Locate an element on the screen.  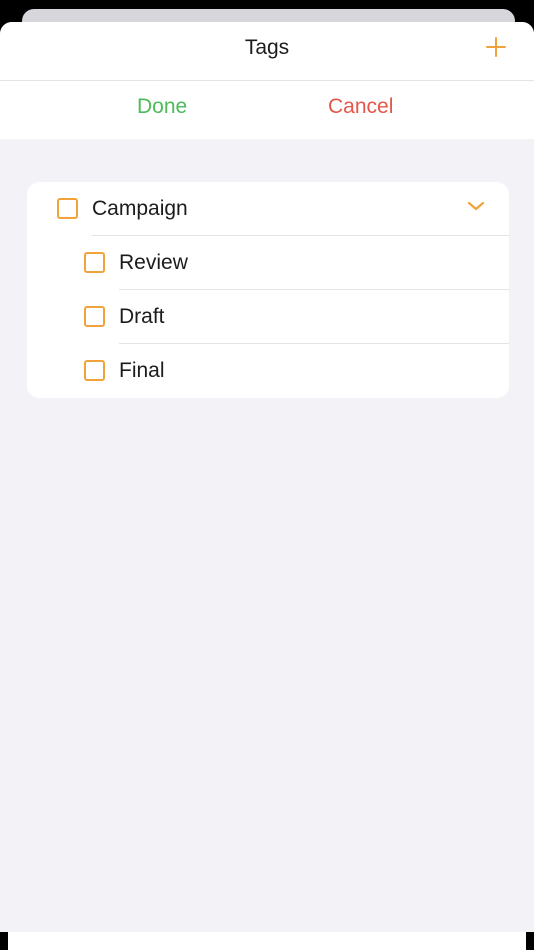
tag-label: Review is located at coordinates (153, 262).